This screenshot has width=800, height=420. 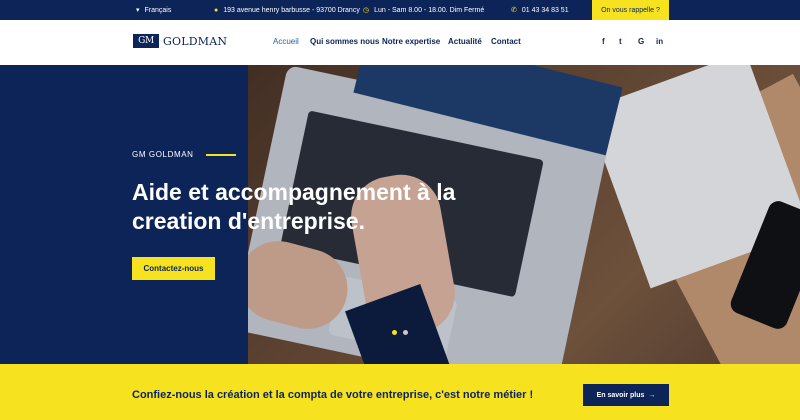 I want to click on hero-eyebrow: GM GOLDMAN, so click(x=184, y=154).